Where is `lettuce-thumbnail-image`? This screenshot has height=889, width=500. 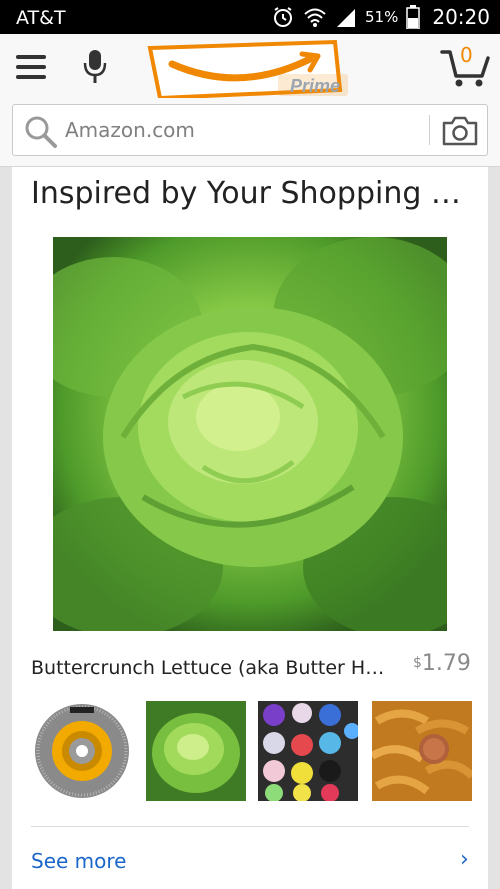
lettuce-thumbnail-image is located at coordinates (196, 751).